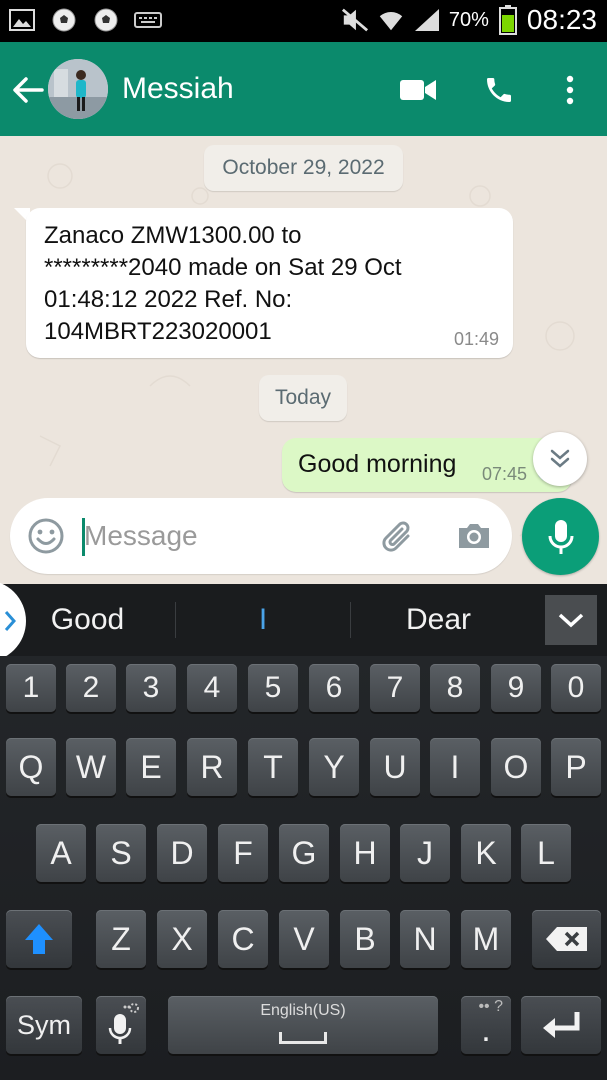 The width and height of the screenshot is (607, 1080). Describe the element at coordinates (576, 767) in the screenshot. I see `key: P` at that location.